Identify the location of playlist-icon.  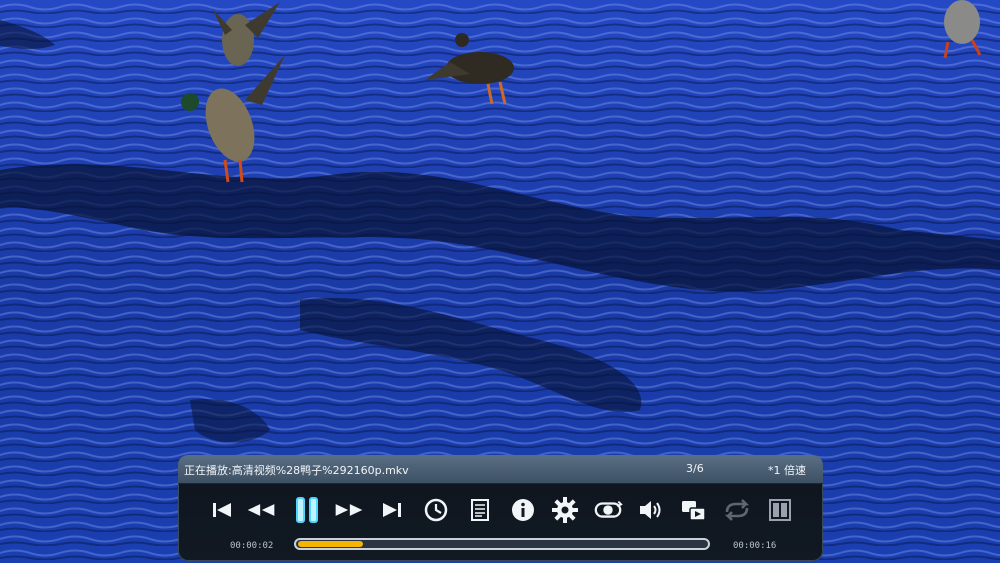
(480, 510).